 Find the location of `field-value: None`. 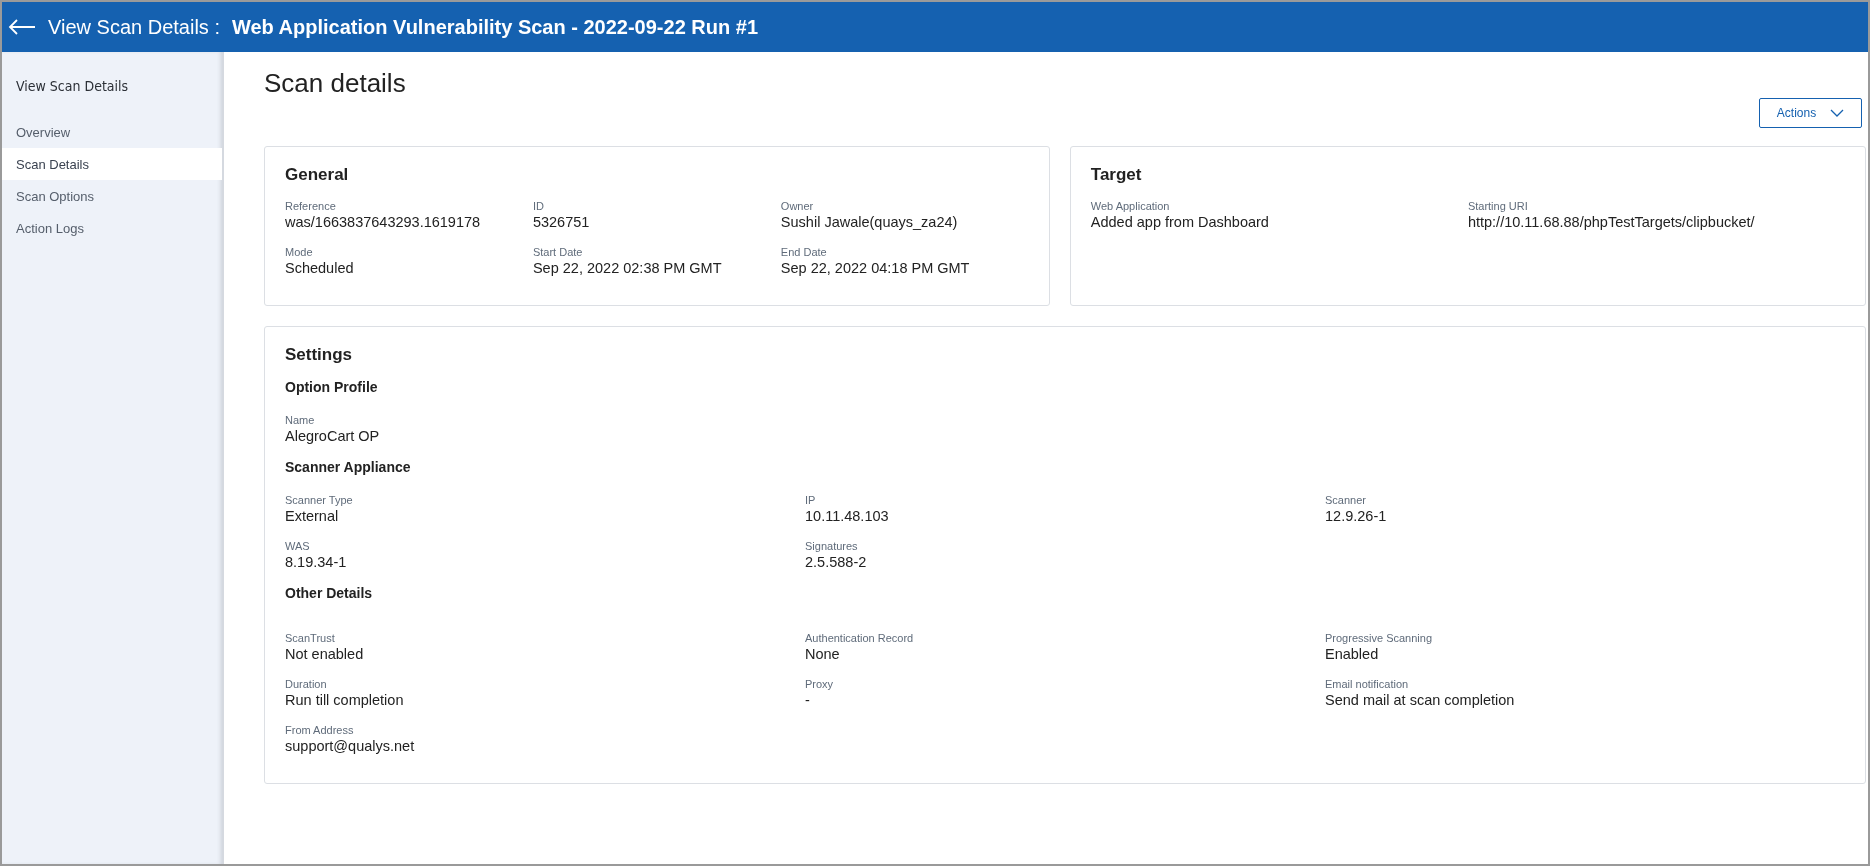

field-value: None is located at coordinates (822, 654).